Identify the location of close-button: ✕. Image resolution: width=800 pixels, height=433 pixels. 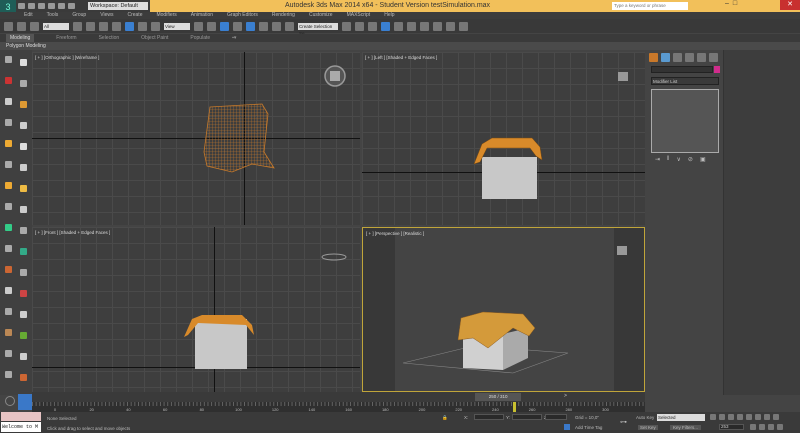
(790, 5).